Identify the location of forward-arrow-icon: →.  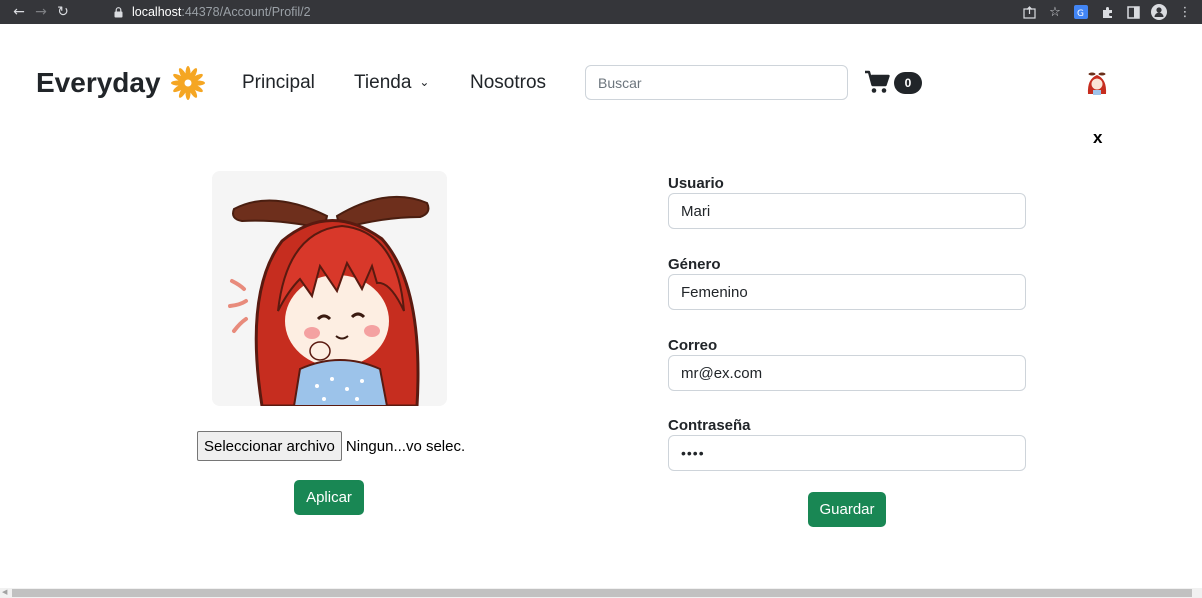
(41, 12).